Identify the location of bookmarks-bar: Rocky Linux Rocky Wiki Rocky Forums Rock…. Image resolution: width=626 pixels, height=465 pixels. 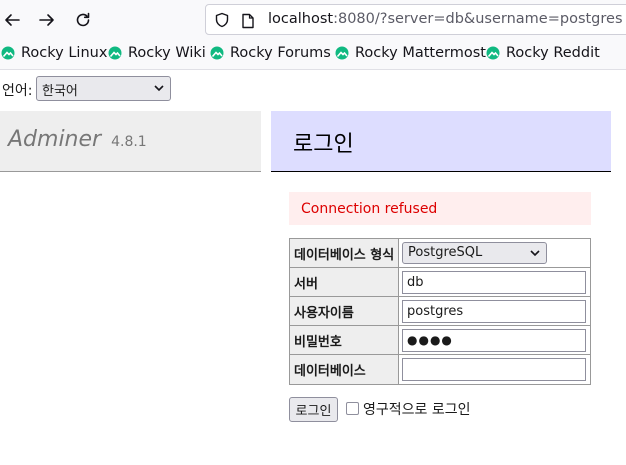
(313, 55).